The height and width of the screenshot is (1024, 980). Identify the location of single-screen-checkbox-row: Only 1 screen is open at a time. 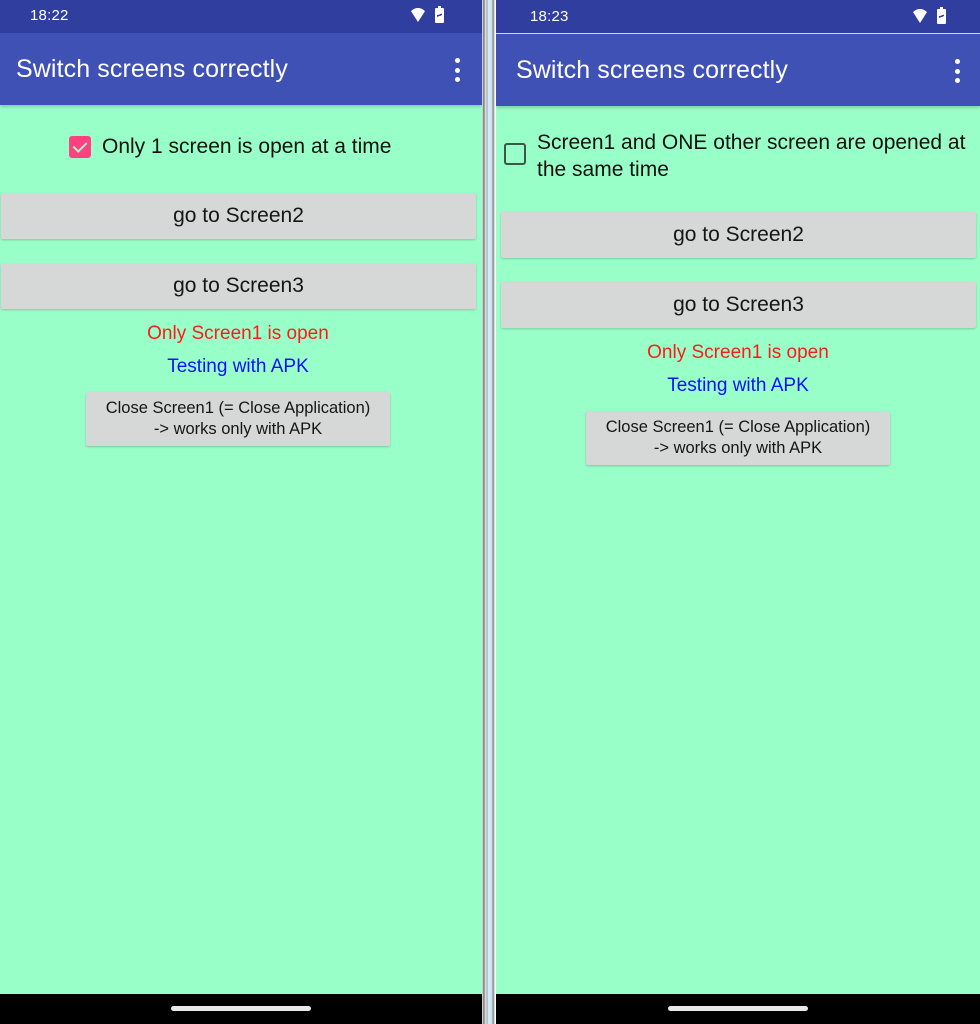
(230, 146).